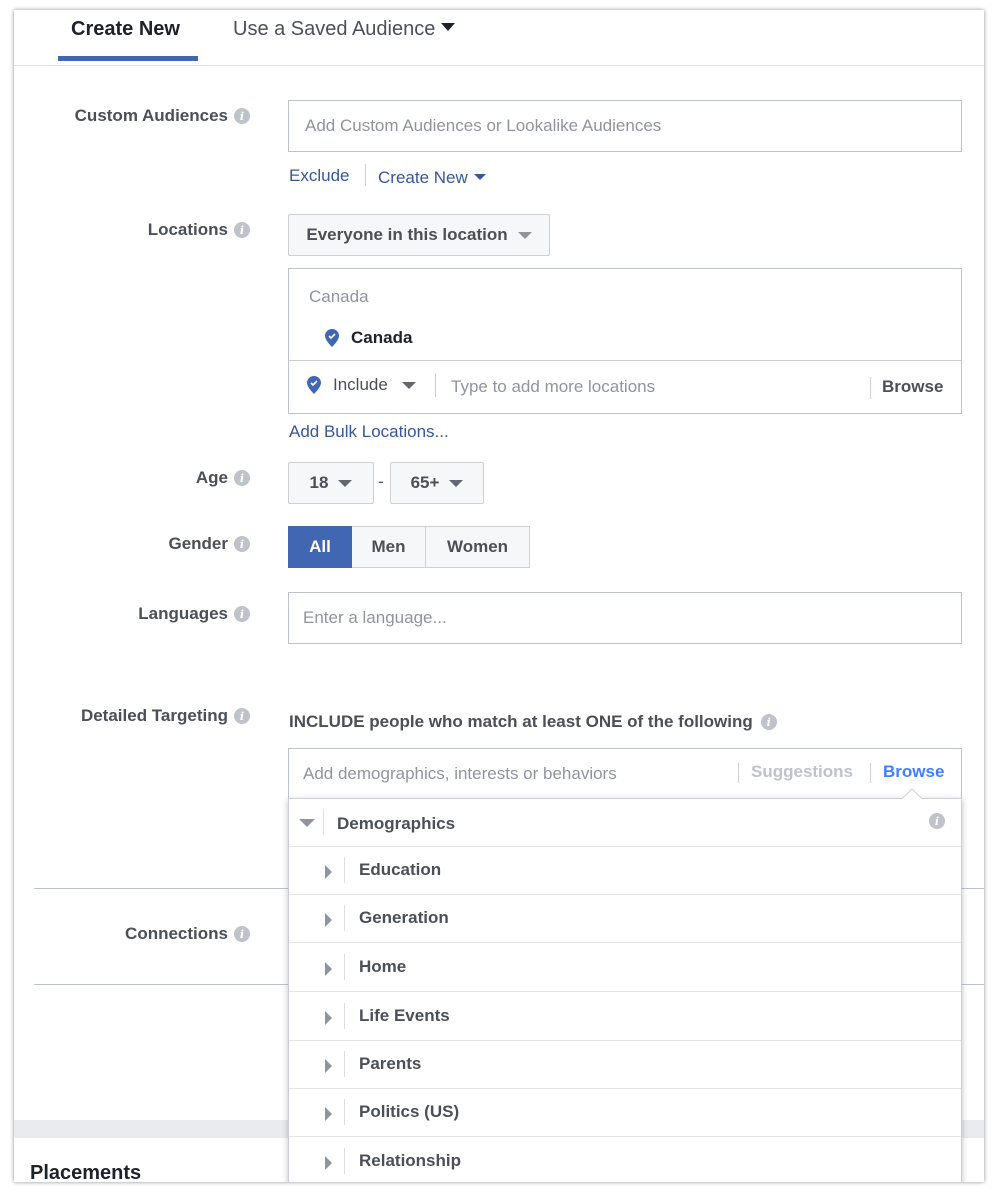 This screenshot has height=1200, width=998. I want to click on location-search-input: Type to add more locations, so click(553, 387).